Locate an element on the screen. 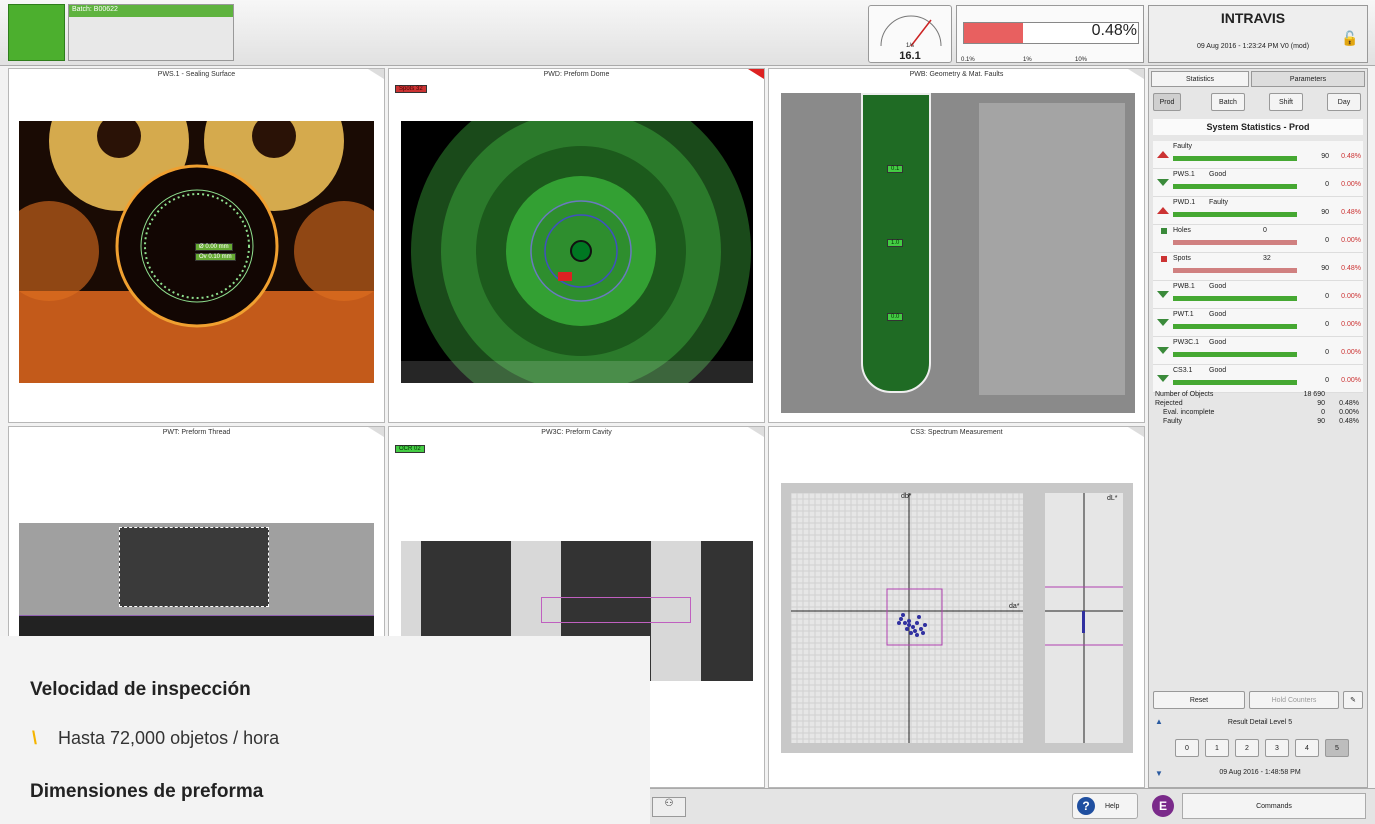 The width and height of the screenshot is (1375, 824). panel-title: CS3: Spectrum Measurement is located at coordinates (956, 432).